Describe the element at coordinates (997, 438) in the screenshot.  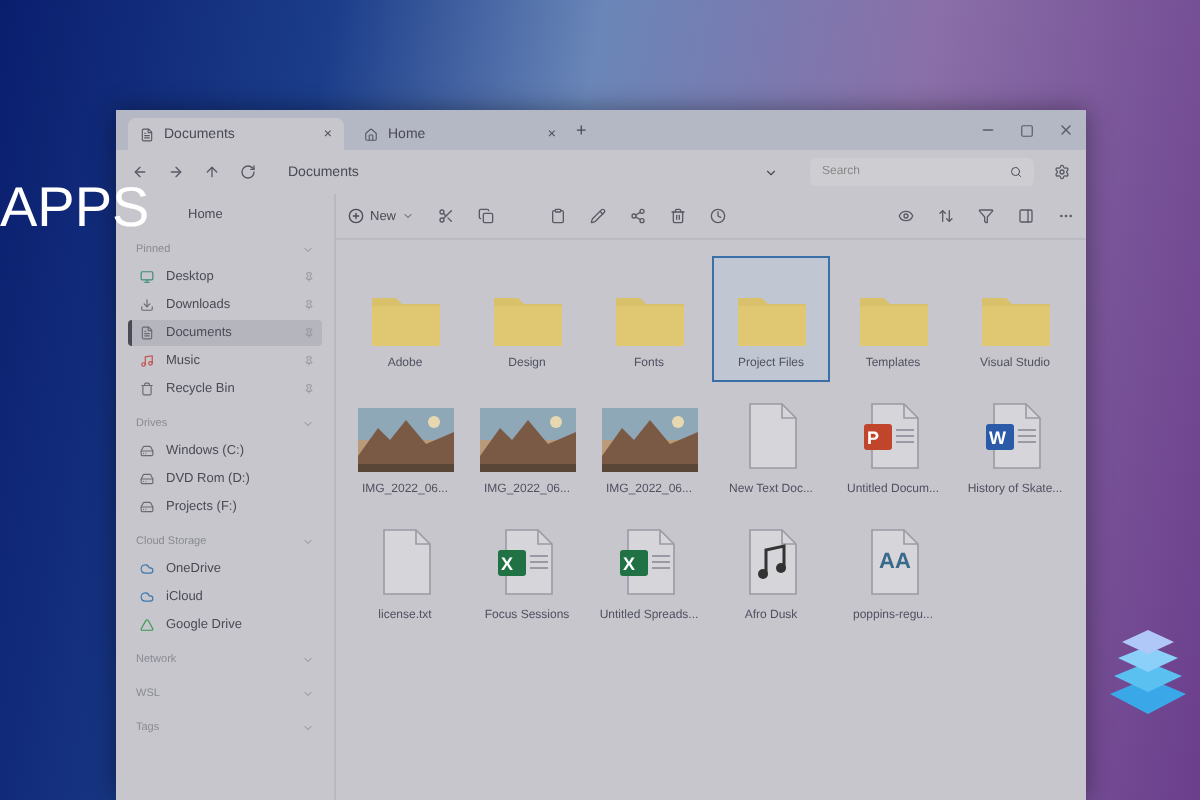
I see `file-type-letter: W` at that location.